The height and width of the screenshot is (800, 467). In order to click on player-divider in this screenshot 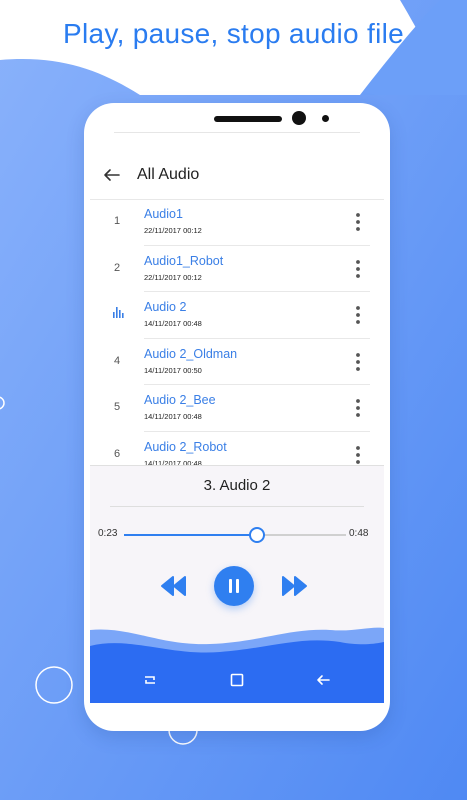, I will do `click(237, 506)`.